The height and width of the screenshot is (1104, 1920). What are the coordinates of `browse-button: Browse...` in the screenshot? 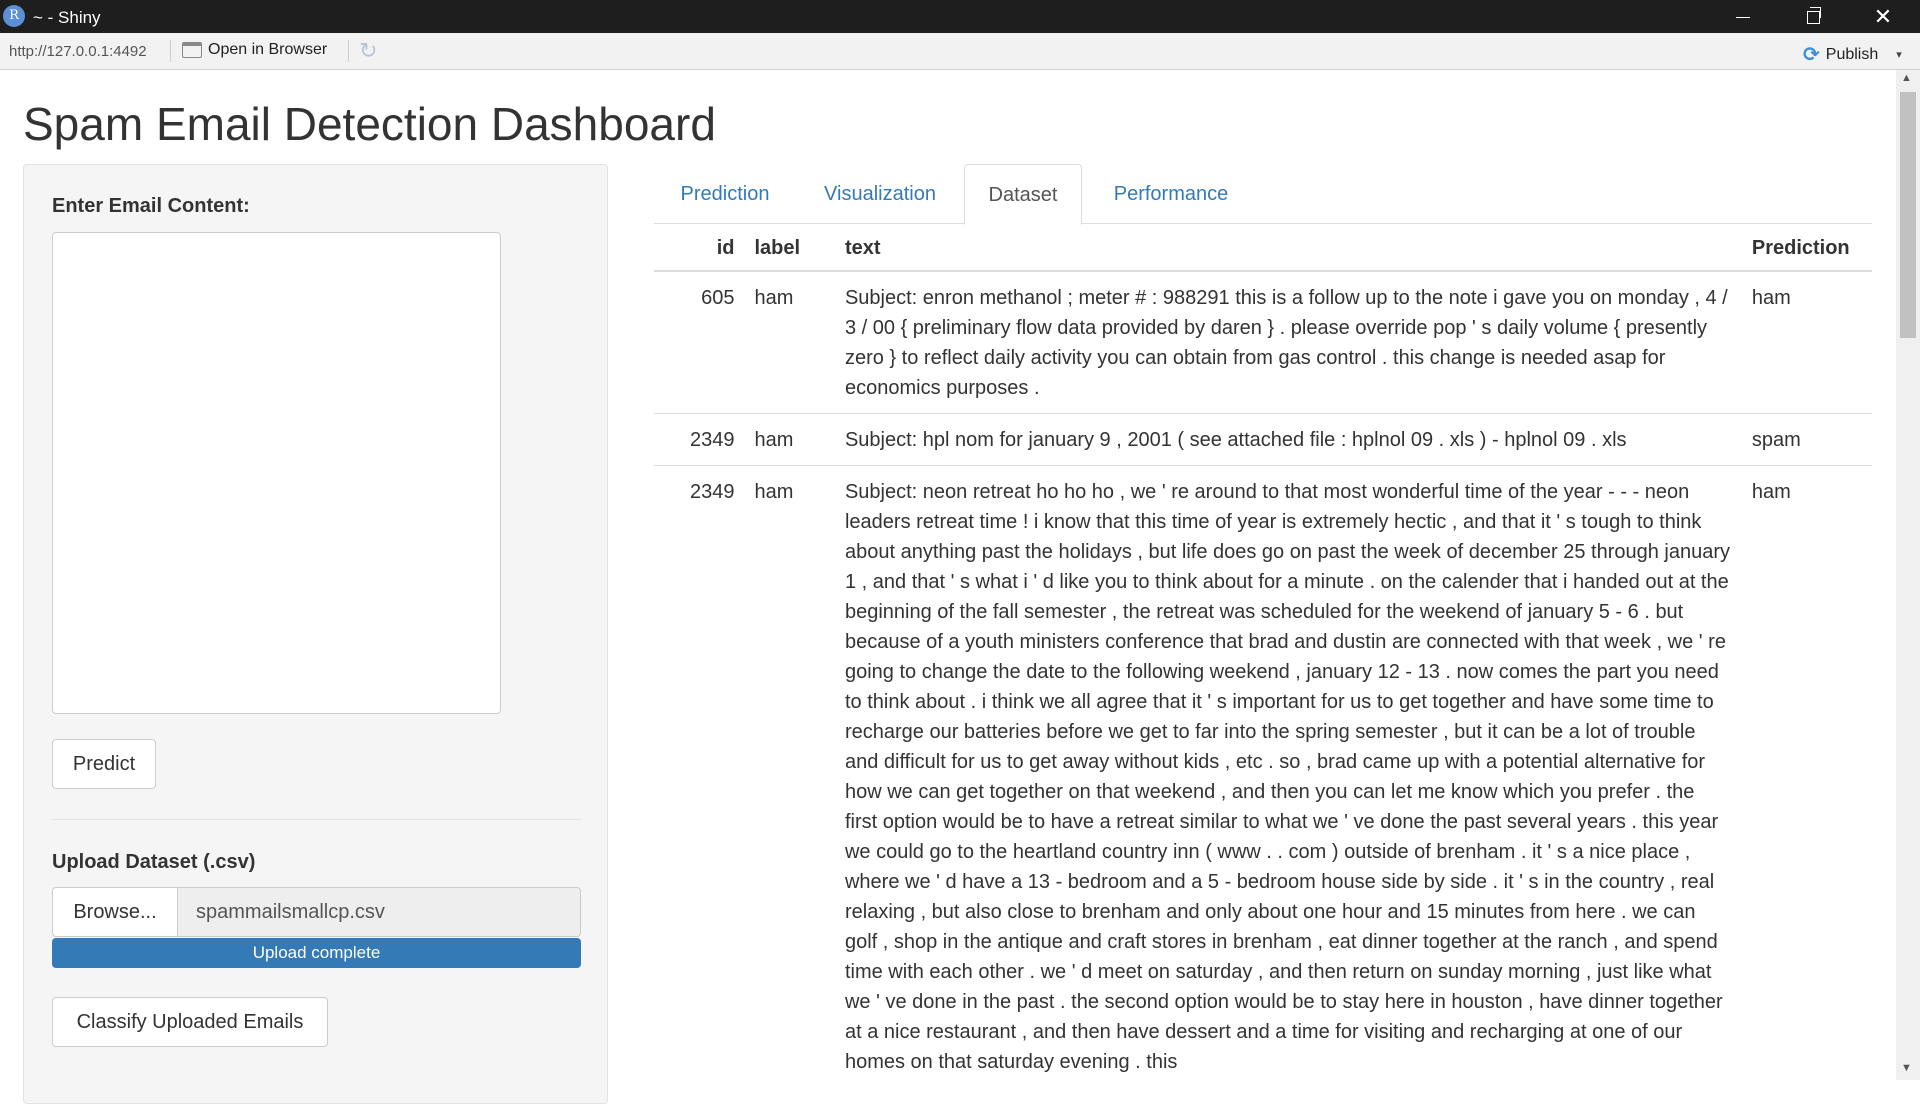 It's located at (115, 912).